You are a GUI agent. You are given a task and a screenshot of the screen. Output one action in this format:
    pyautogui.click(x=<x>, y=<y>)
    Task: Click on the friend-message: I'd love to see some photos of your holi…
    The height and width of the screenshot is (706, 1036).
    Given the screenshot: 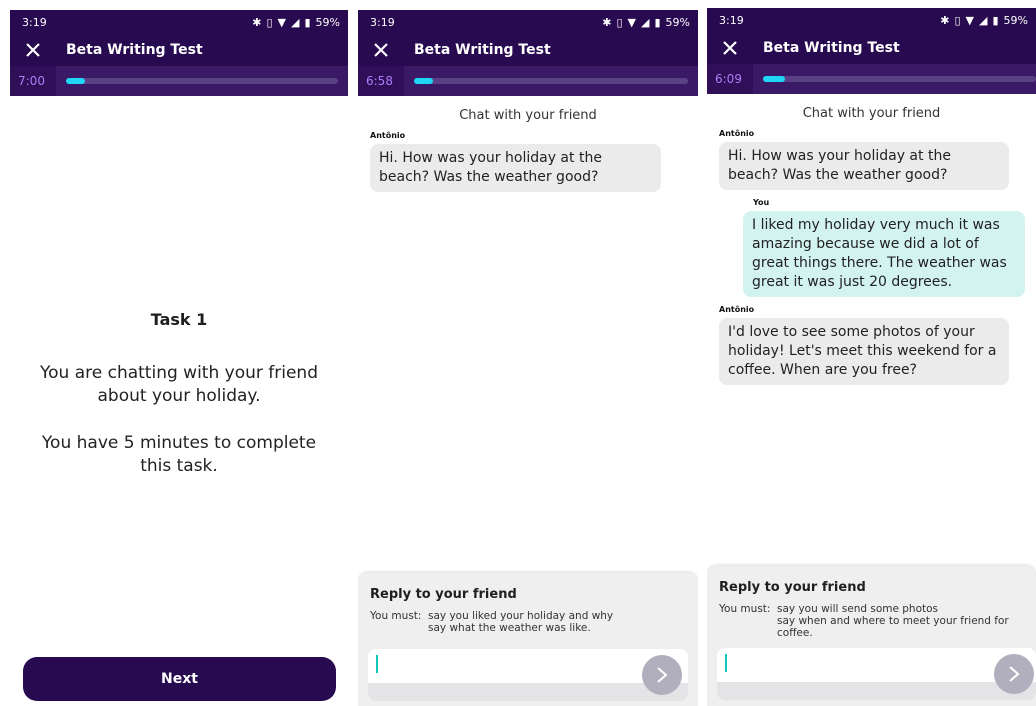 What is the action you would take?
    pyautogui.click(x=864, y=351)
    